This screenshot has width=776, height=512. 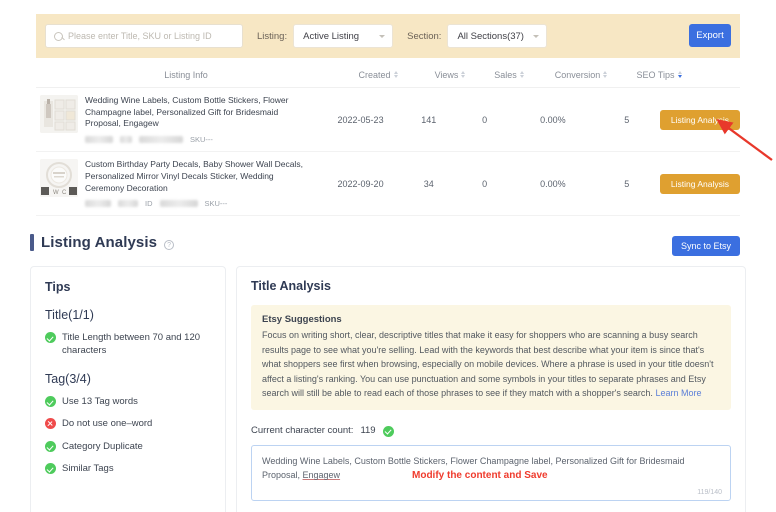 I want to click on cell-seo-tips: 5, so click(x=627, y=183).